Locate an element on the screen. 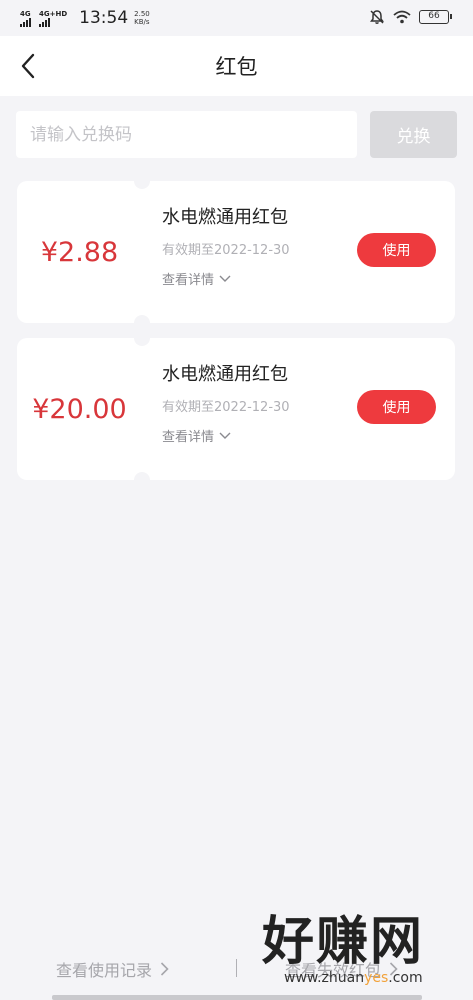  signal-2: 4G+HD is located at coordinates (53, 18).